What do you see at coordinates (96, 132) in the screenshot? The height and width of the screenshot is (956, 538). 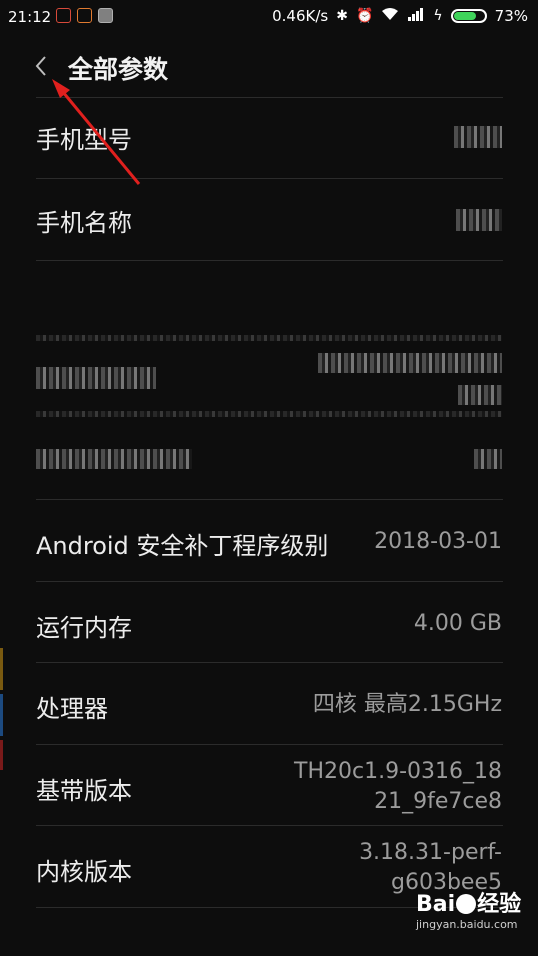 I see `annotation-arrow` at bounding box center [96, 132].